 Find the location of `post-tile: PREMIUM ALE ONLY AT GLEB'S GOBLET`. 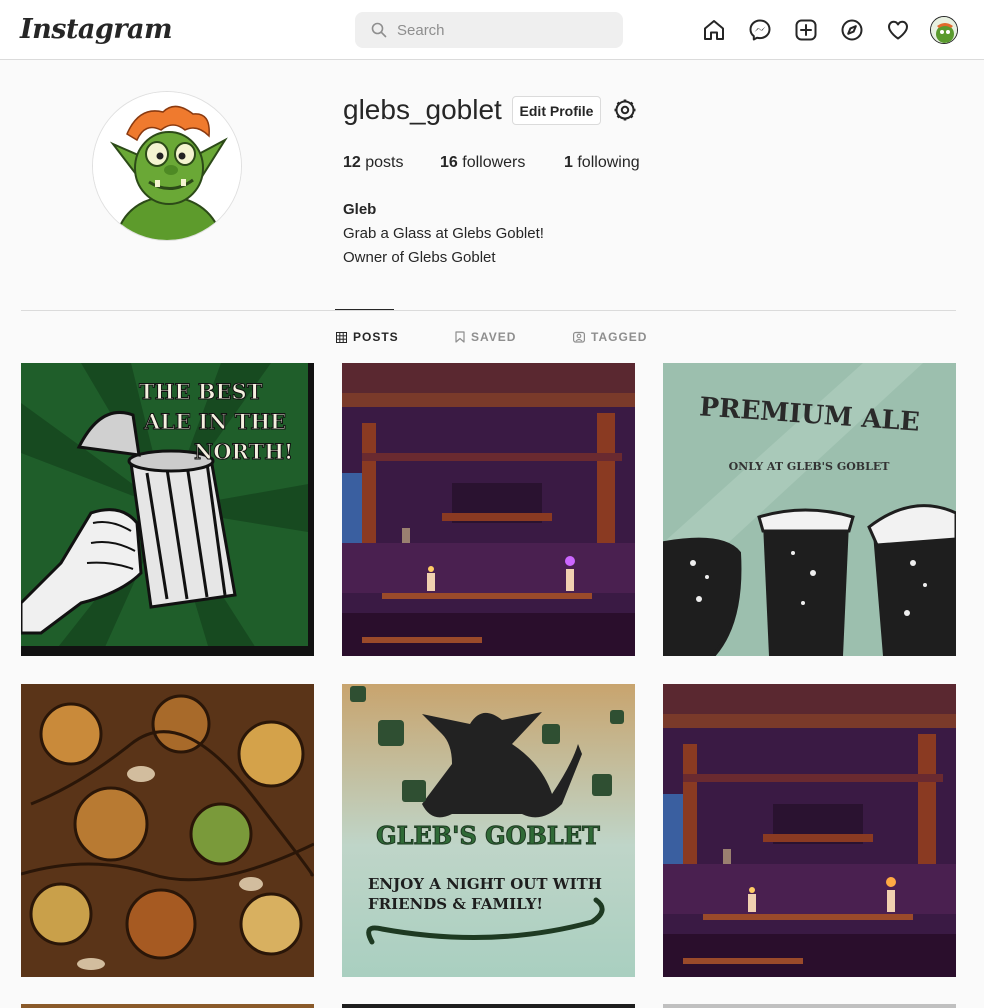

post-tile: PREMIUM ALE ONLY AT GLEB'S GOBLET is located at coordinates (809, 509).